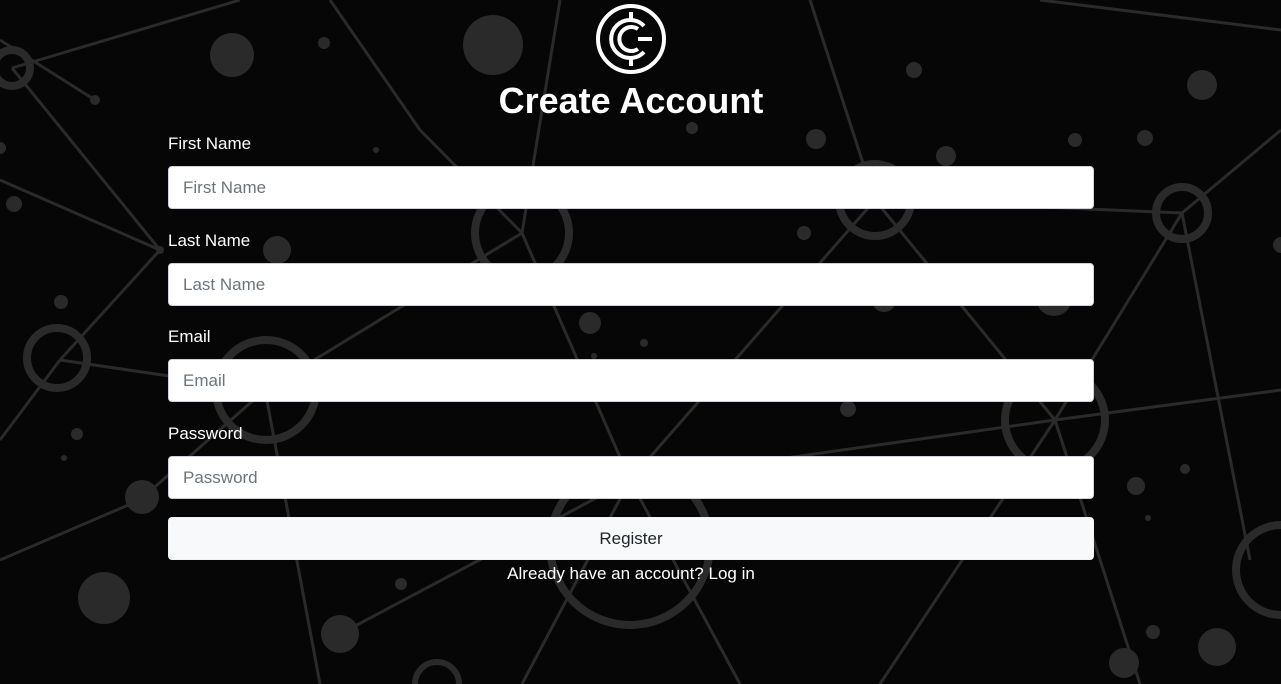 Image resolution: width=1281 pixels, height=684 pixels. I want to click on last-name-label: Last Name, so click(209, 240).